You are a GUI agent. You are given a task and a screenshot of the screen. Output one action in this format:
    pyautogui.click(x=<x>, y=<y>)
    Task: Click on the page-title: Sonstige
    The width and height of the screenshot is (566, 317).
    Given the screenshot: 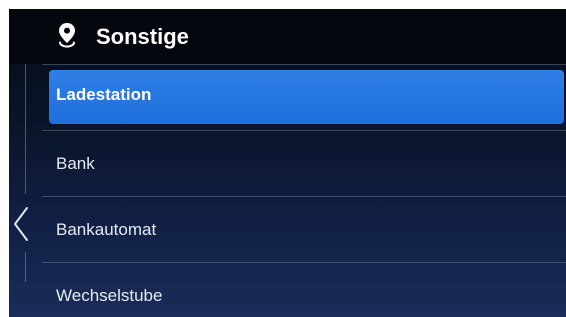 What is the action you would take?
    pyautogui.click(x=142, y=36)
    